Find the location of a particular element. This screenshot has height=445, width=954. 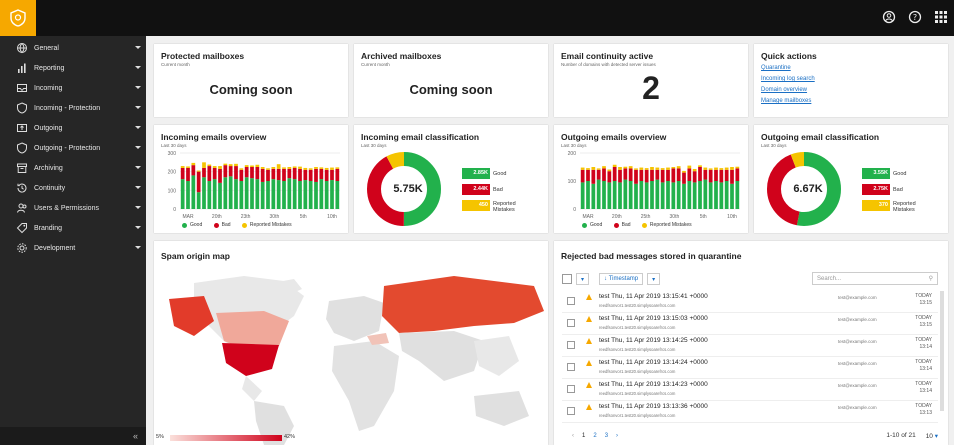

x-tick-label: MAR is located at coordinates (188, 217).